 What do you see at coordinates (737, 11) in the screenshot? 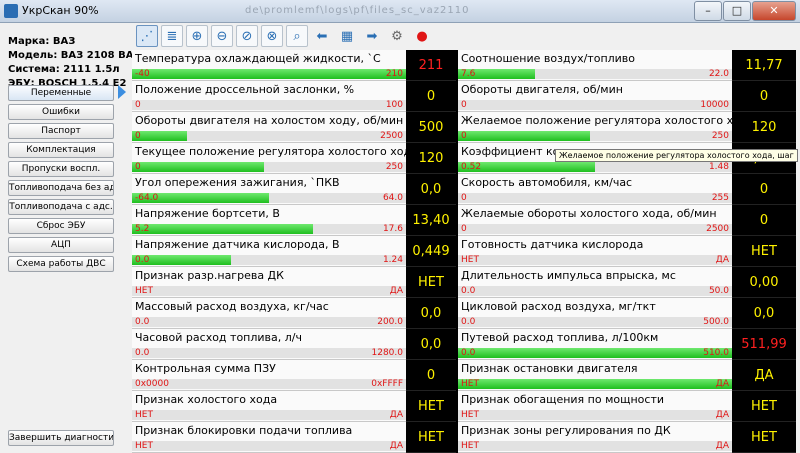
I see `maximize-button: □` at bounding box center [737, 11].